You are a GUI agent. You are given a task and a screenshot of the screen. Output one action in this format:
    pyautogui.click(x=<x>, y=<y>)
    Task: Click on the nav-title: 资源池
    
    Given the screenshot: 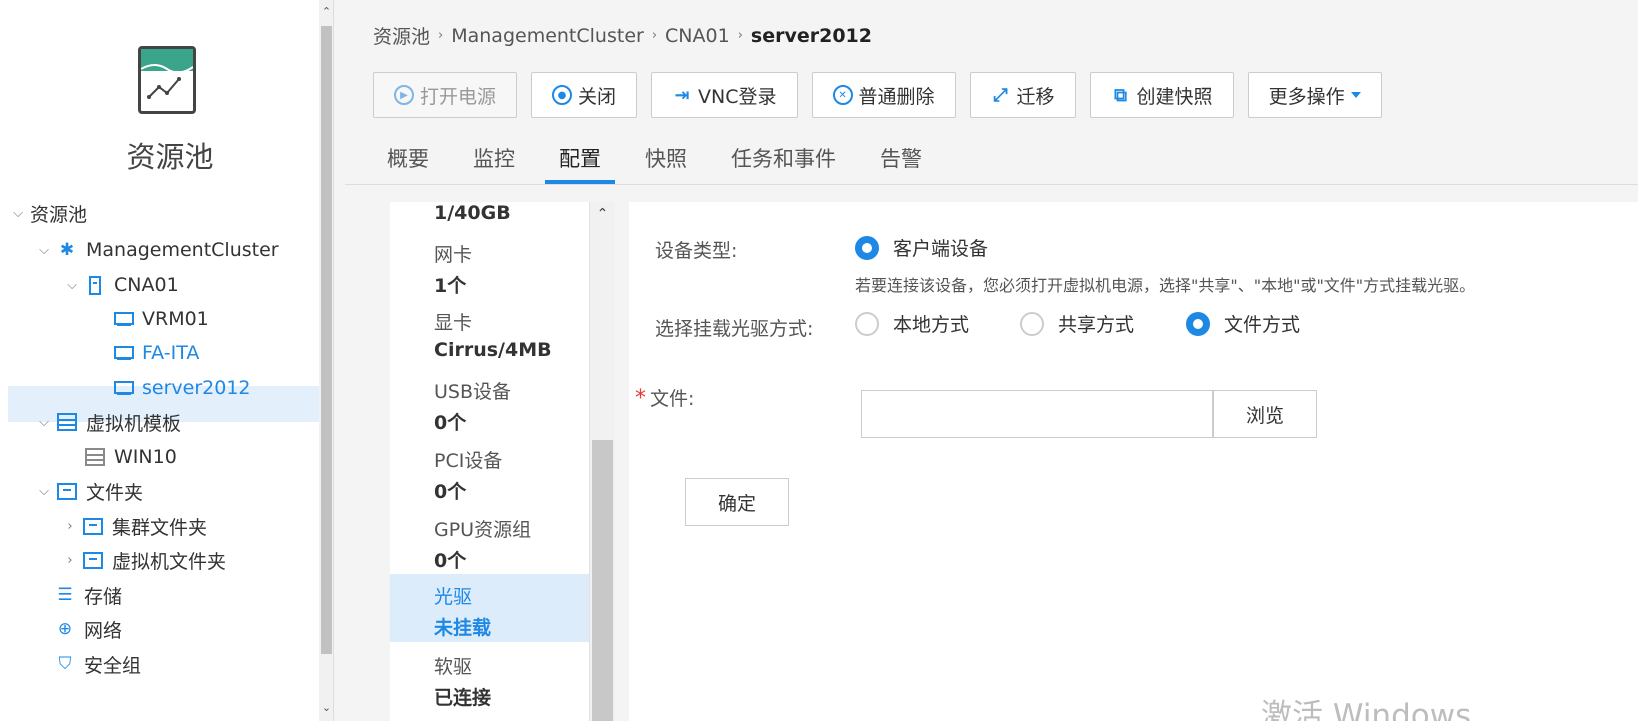 What is the action you would take?
    pyautogui.click(x=170, y=157)
    